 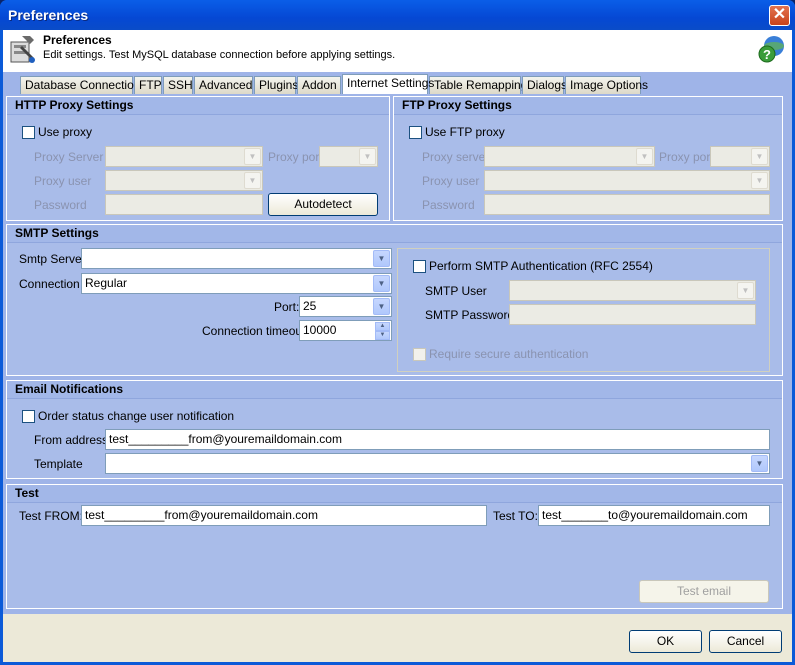 What do you see at coordinates (28, 416) in the screenshot?
I see `order-status-checkbox` at bounding box center [28, 416].